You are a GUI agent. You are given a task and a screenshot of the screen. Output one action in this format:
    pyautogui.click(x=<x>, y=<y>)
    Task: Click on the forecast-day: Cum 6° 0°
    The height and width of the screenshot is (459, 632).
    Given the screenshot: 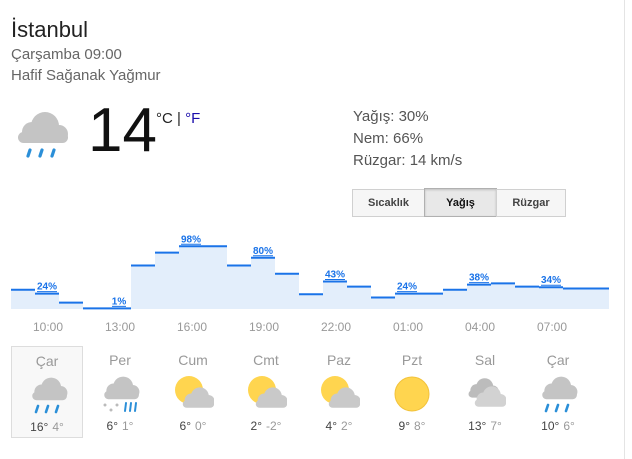 What is the action you would take?
    pyautogui.click(x=193, y=392)
    